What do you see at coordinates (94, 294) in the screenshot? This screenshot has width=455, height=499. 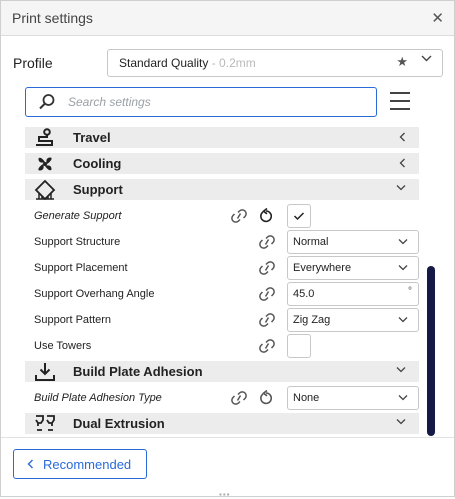 I see `setting-label: Support Overhang Angle` at bounding box center [94, 294].